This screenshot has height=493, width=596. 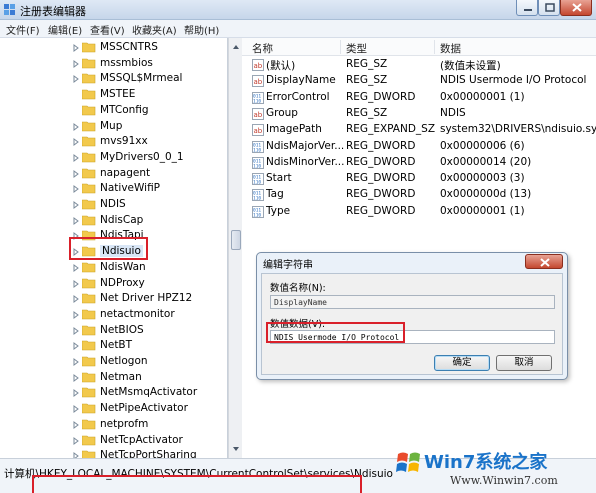 What do you see at coordinates (262, 48) in the screenshot?
I see `column-name: 名称` at bounding box center [262, 48].